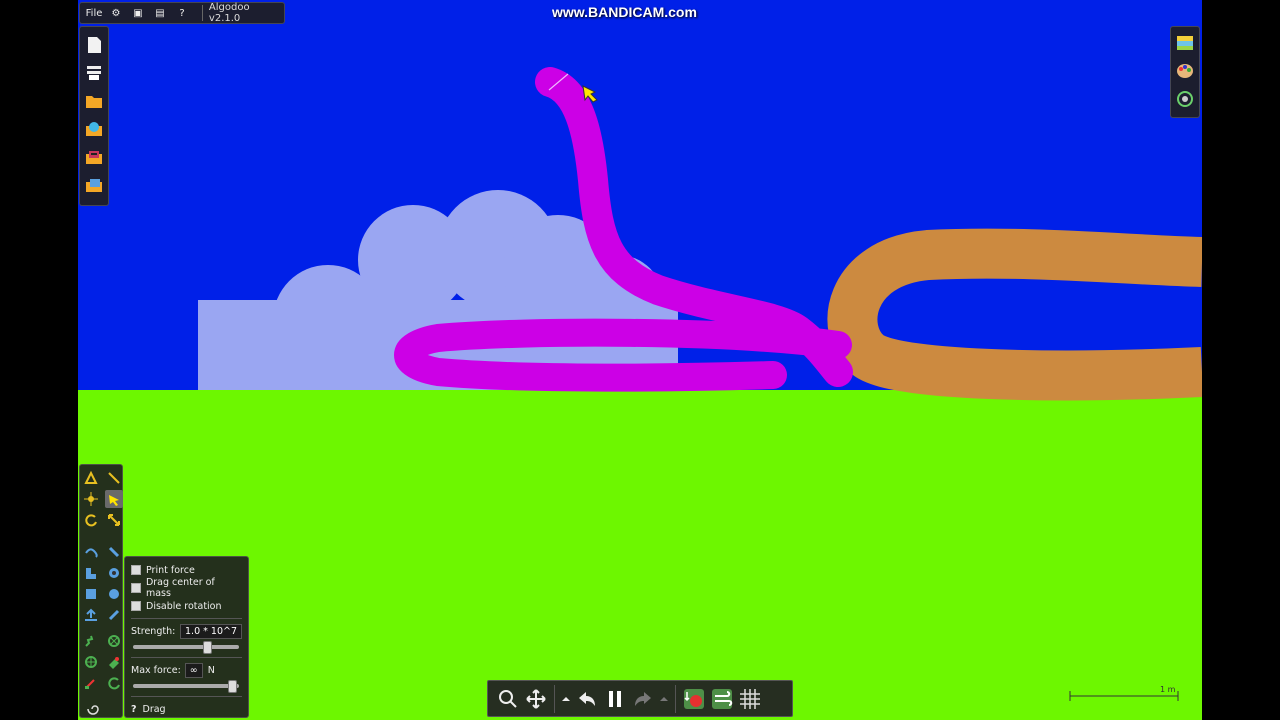 The width and height of the screenshot is (1280, 720). Describe the element at coordinates (180, 588) in the screenshot. I see `drag-center-label: Drag center of mass` at that location.